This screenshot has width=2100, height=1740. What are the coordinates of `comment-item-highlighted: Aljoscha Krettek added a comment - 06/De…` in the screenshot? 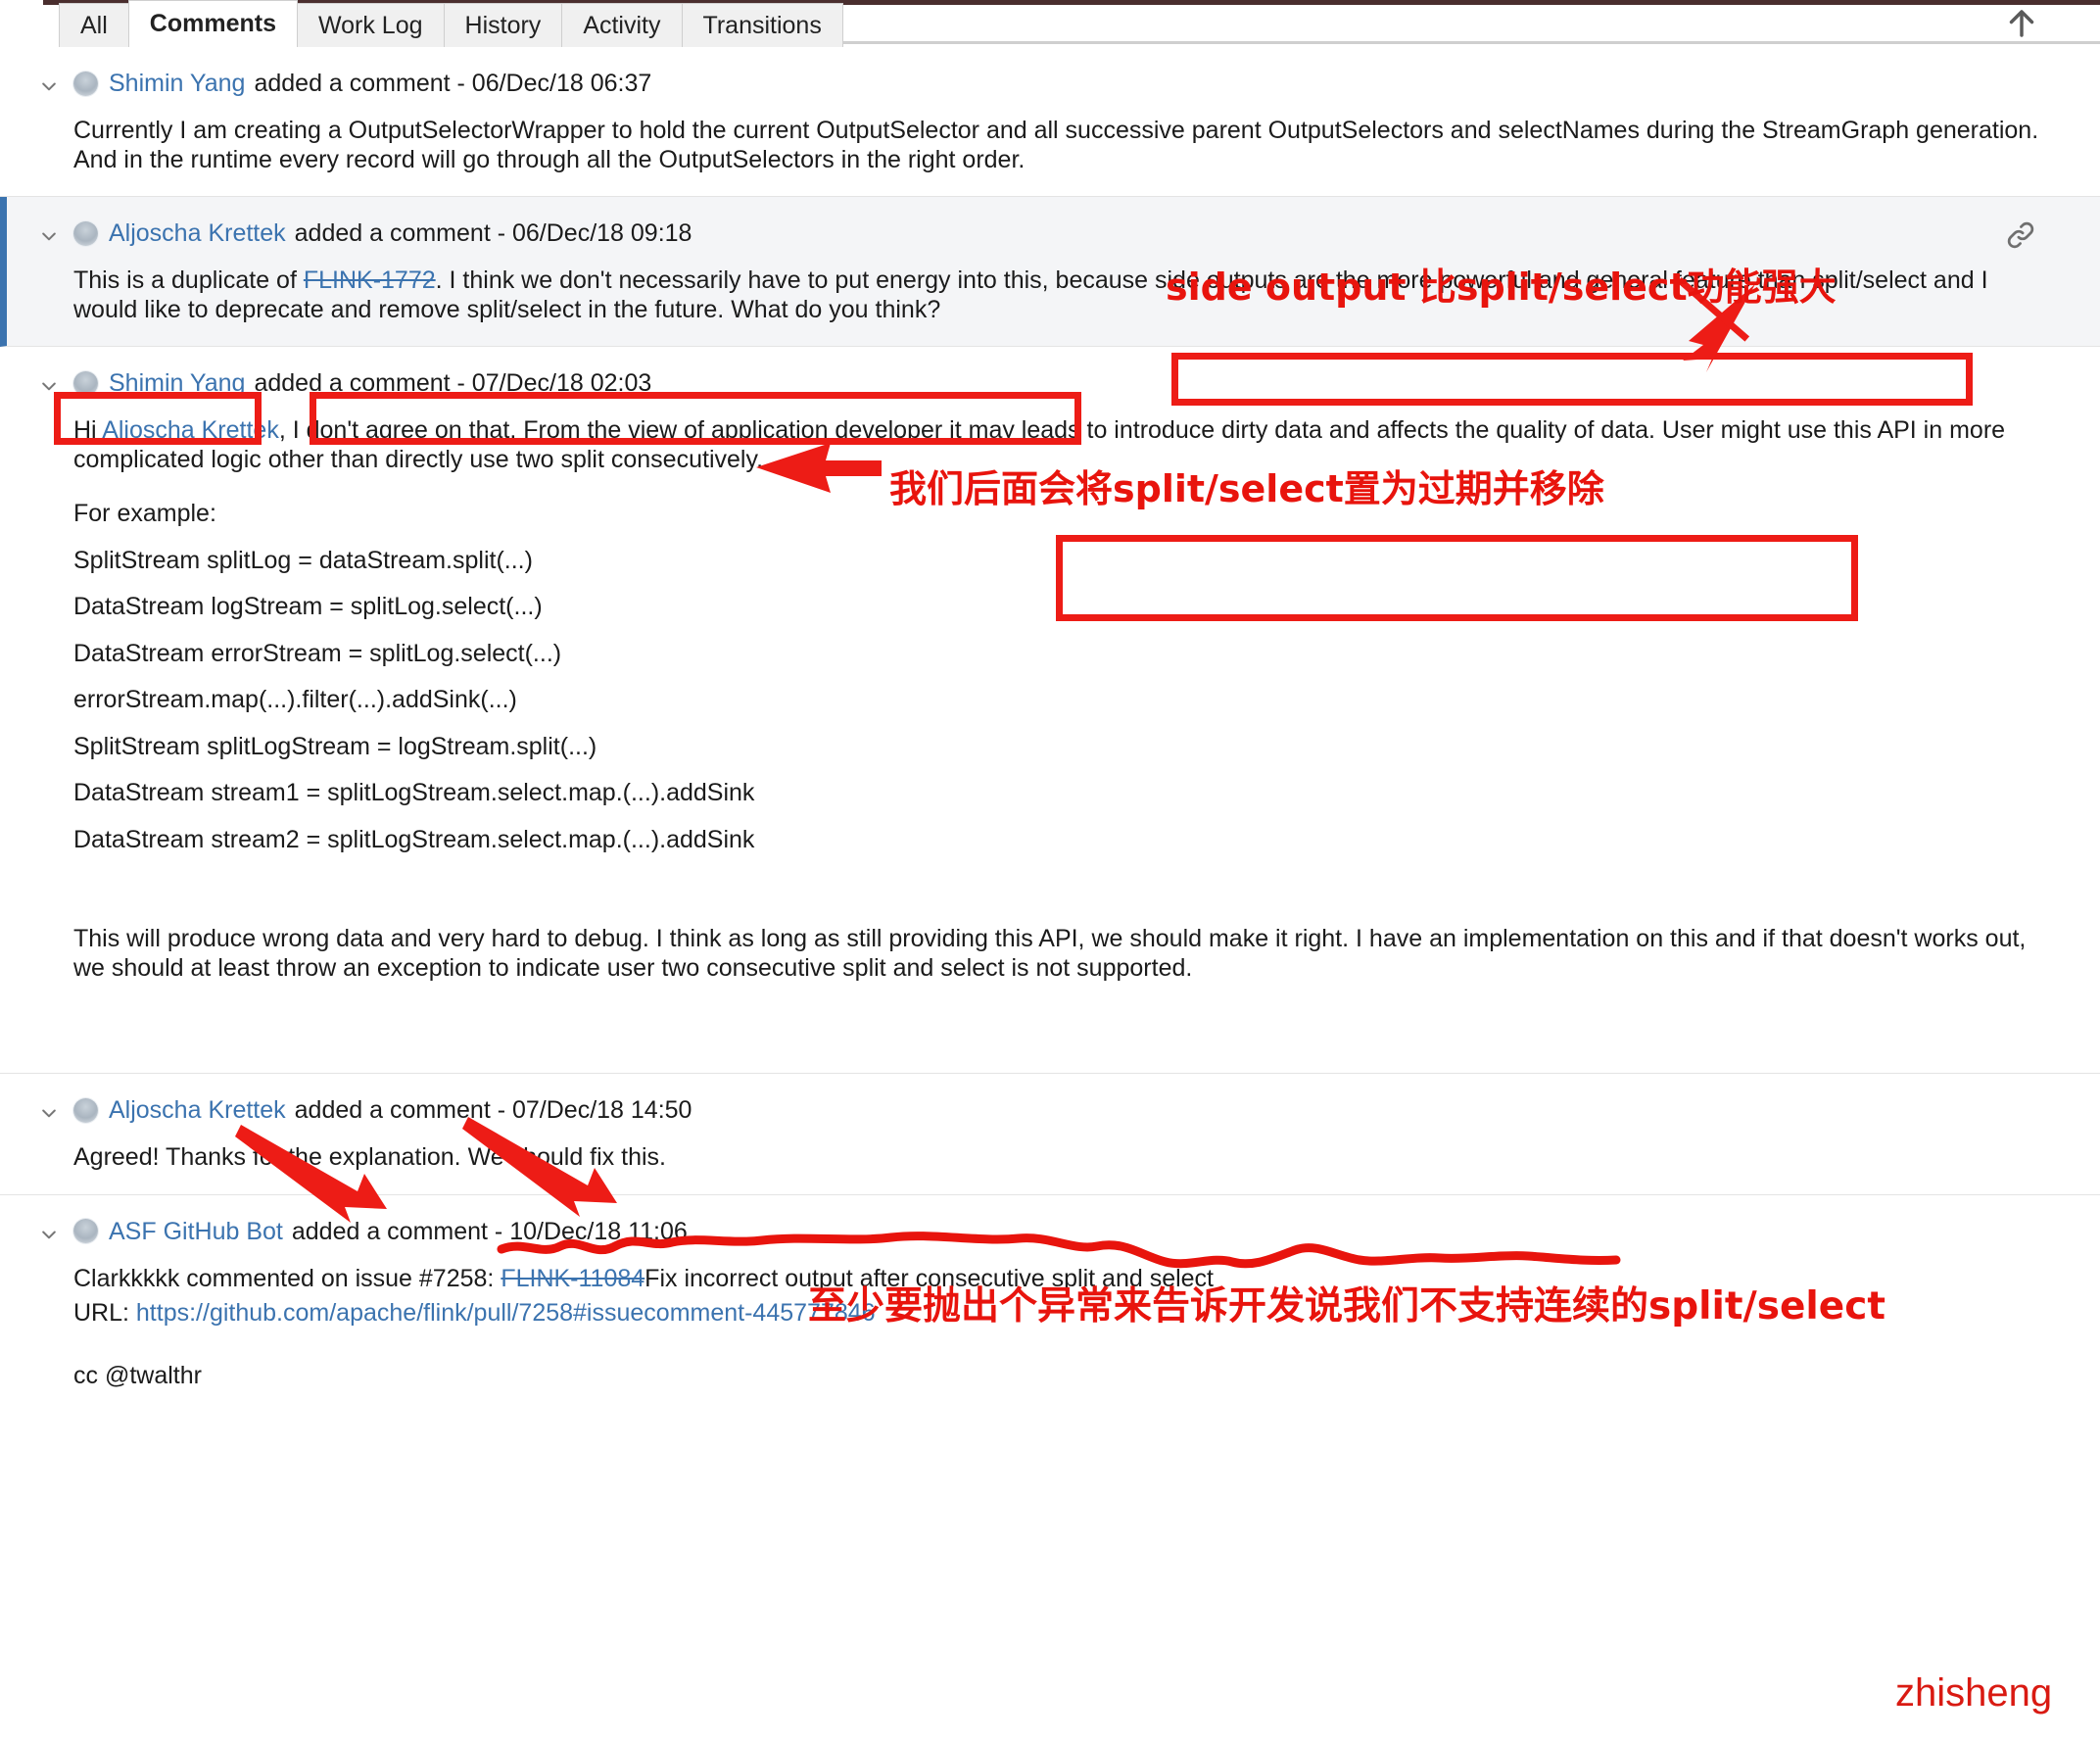 It's located at (1050, 272).